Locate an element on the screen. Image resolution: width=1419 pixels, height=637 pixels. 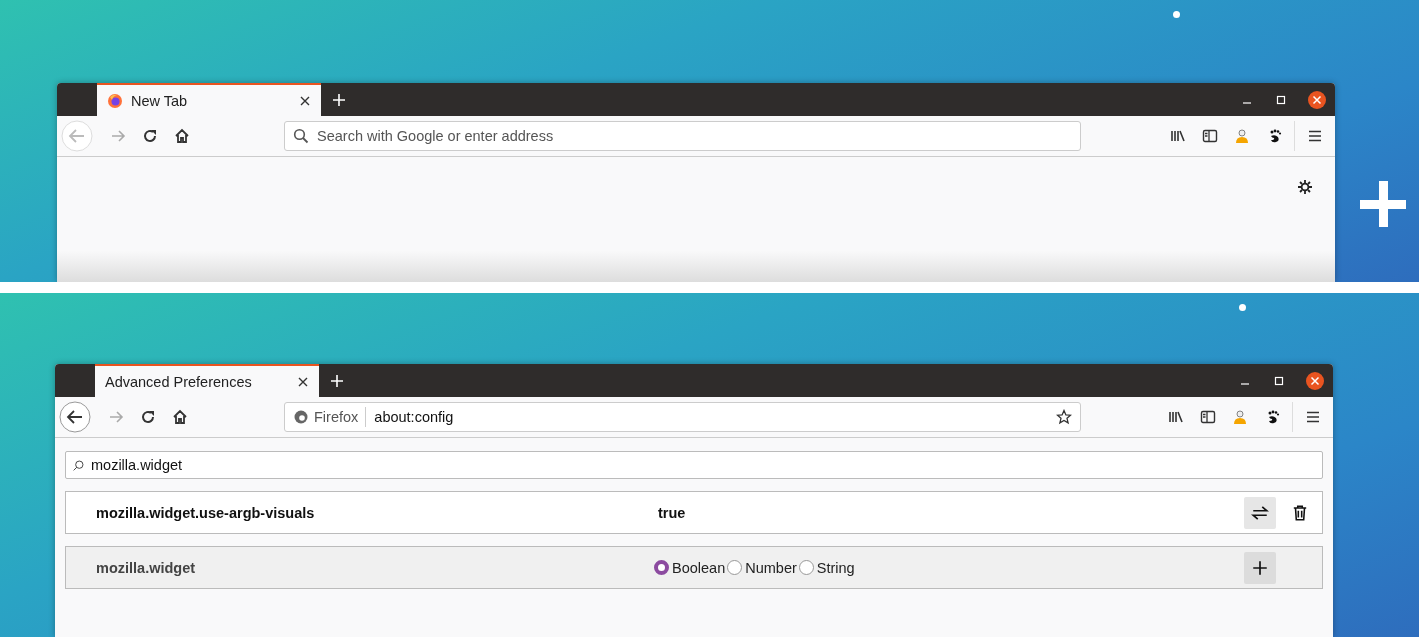
type-radio: String is located at coordinates (826, 567).